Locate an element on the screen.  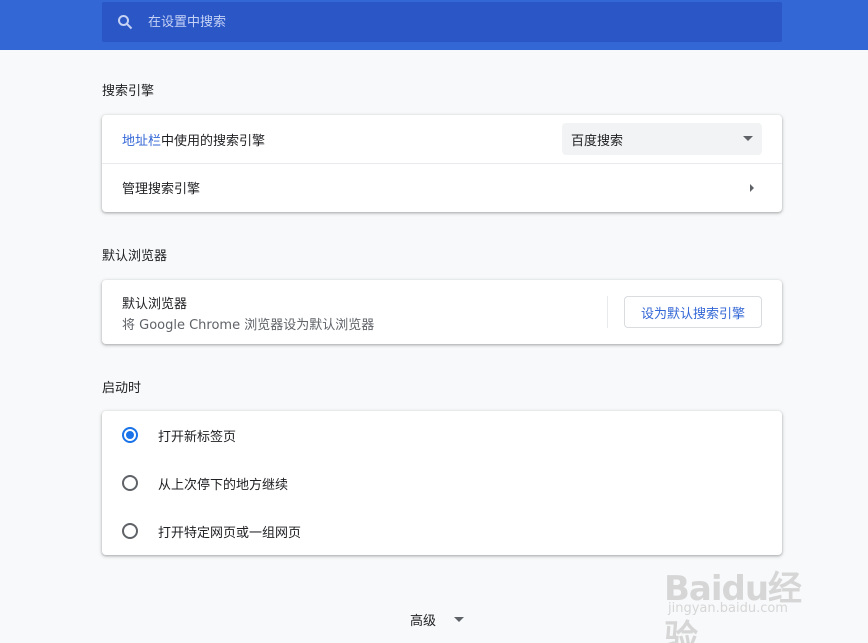
top-toolbar is located at coordinates (434, 25).